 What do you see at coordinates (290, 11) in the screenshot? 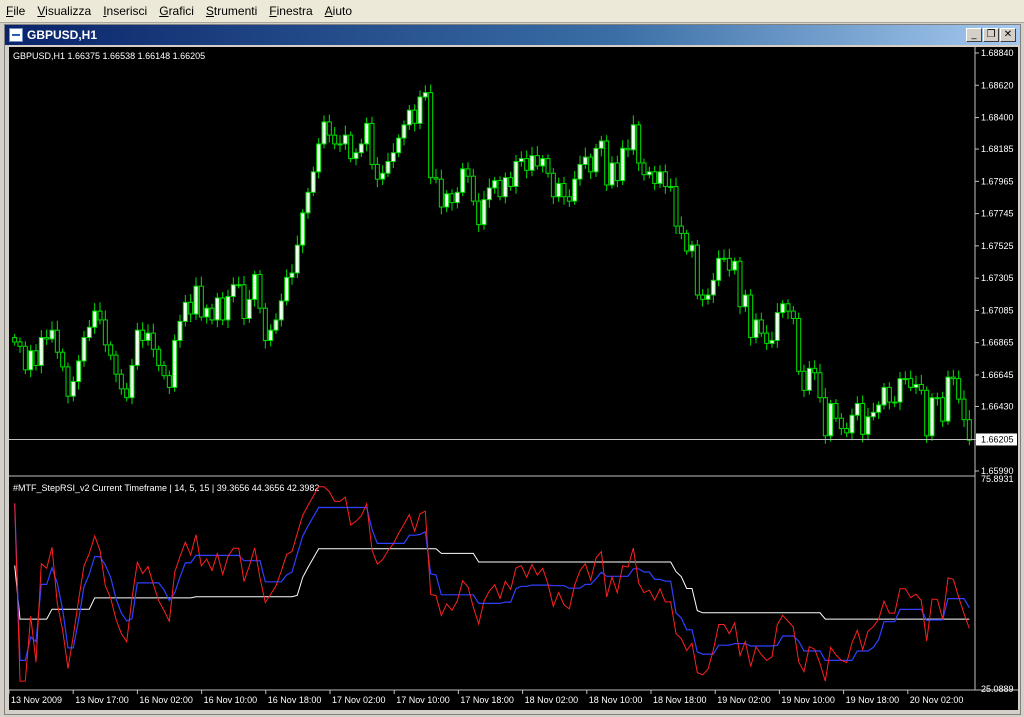
I see `menu-item-finestra: Finestra` at bounding box center [290, 11].